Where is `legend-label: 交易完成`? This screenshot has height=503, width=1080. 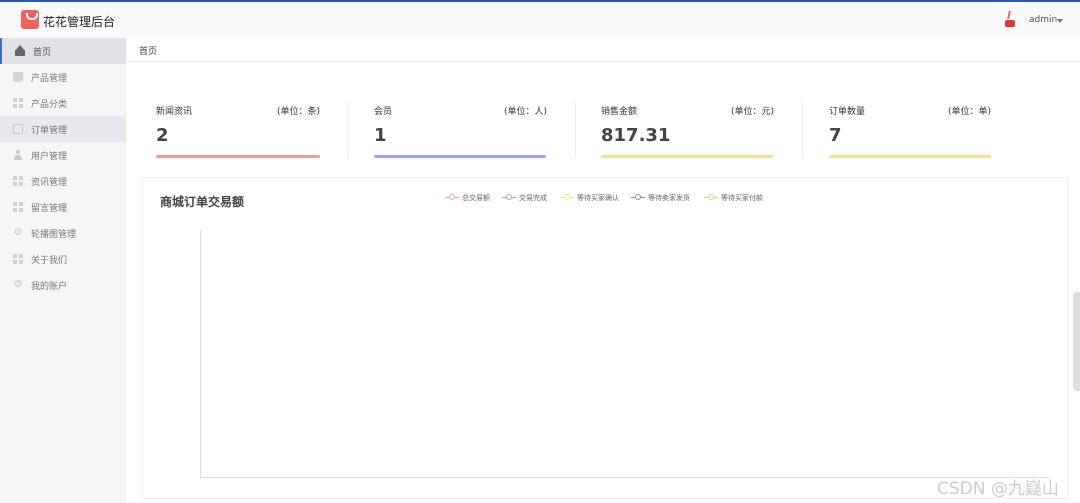 legend-label: 交易完成 is located at coordinates (533, 198).